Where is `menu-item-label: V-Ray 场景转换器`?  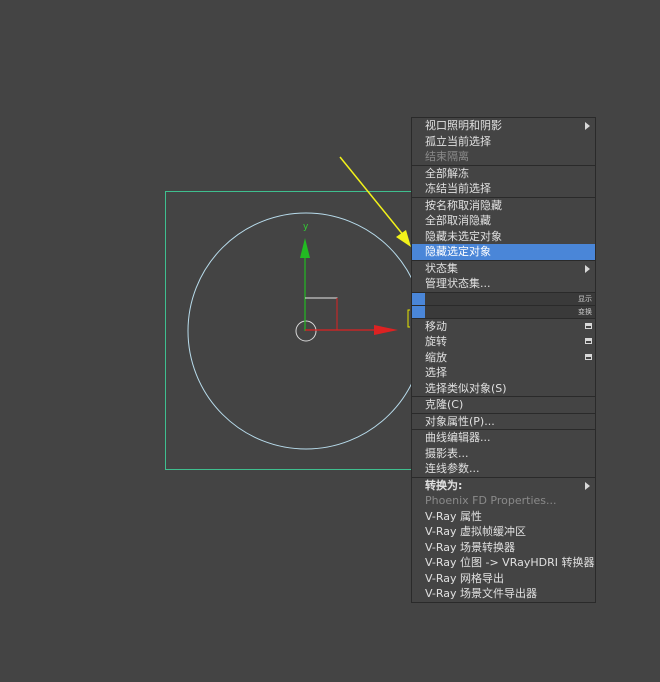 menu-item-label: V-Ray 场景转换器 is located at coordinates (470, 547).